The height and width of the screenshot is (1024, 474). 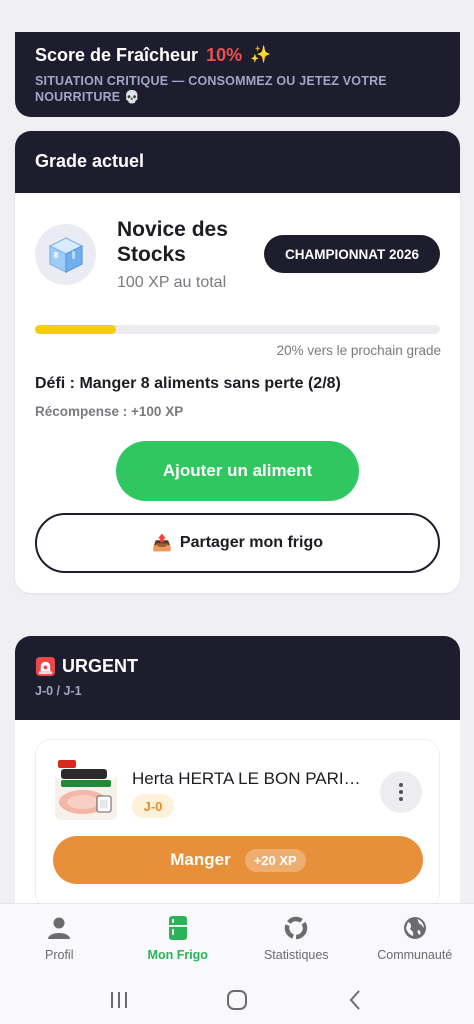 I want to click on vertical-dots-icon, so click(x=401, y=792).